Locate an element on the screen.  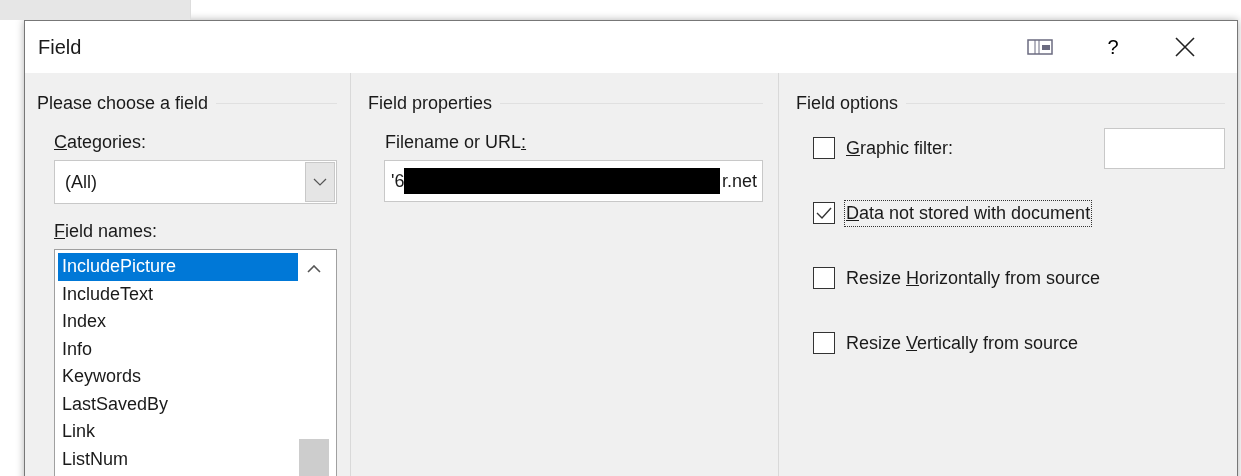
chevron-down-icon is located at coordinates (320, 182).